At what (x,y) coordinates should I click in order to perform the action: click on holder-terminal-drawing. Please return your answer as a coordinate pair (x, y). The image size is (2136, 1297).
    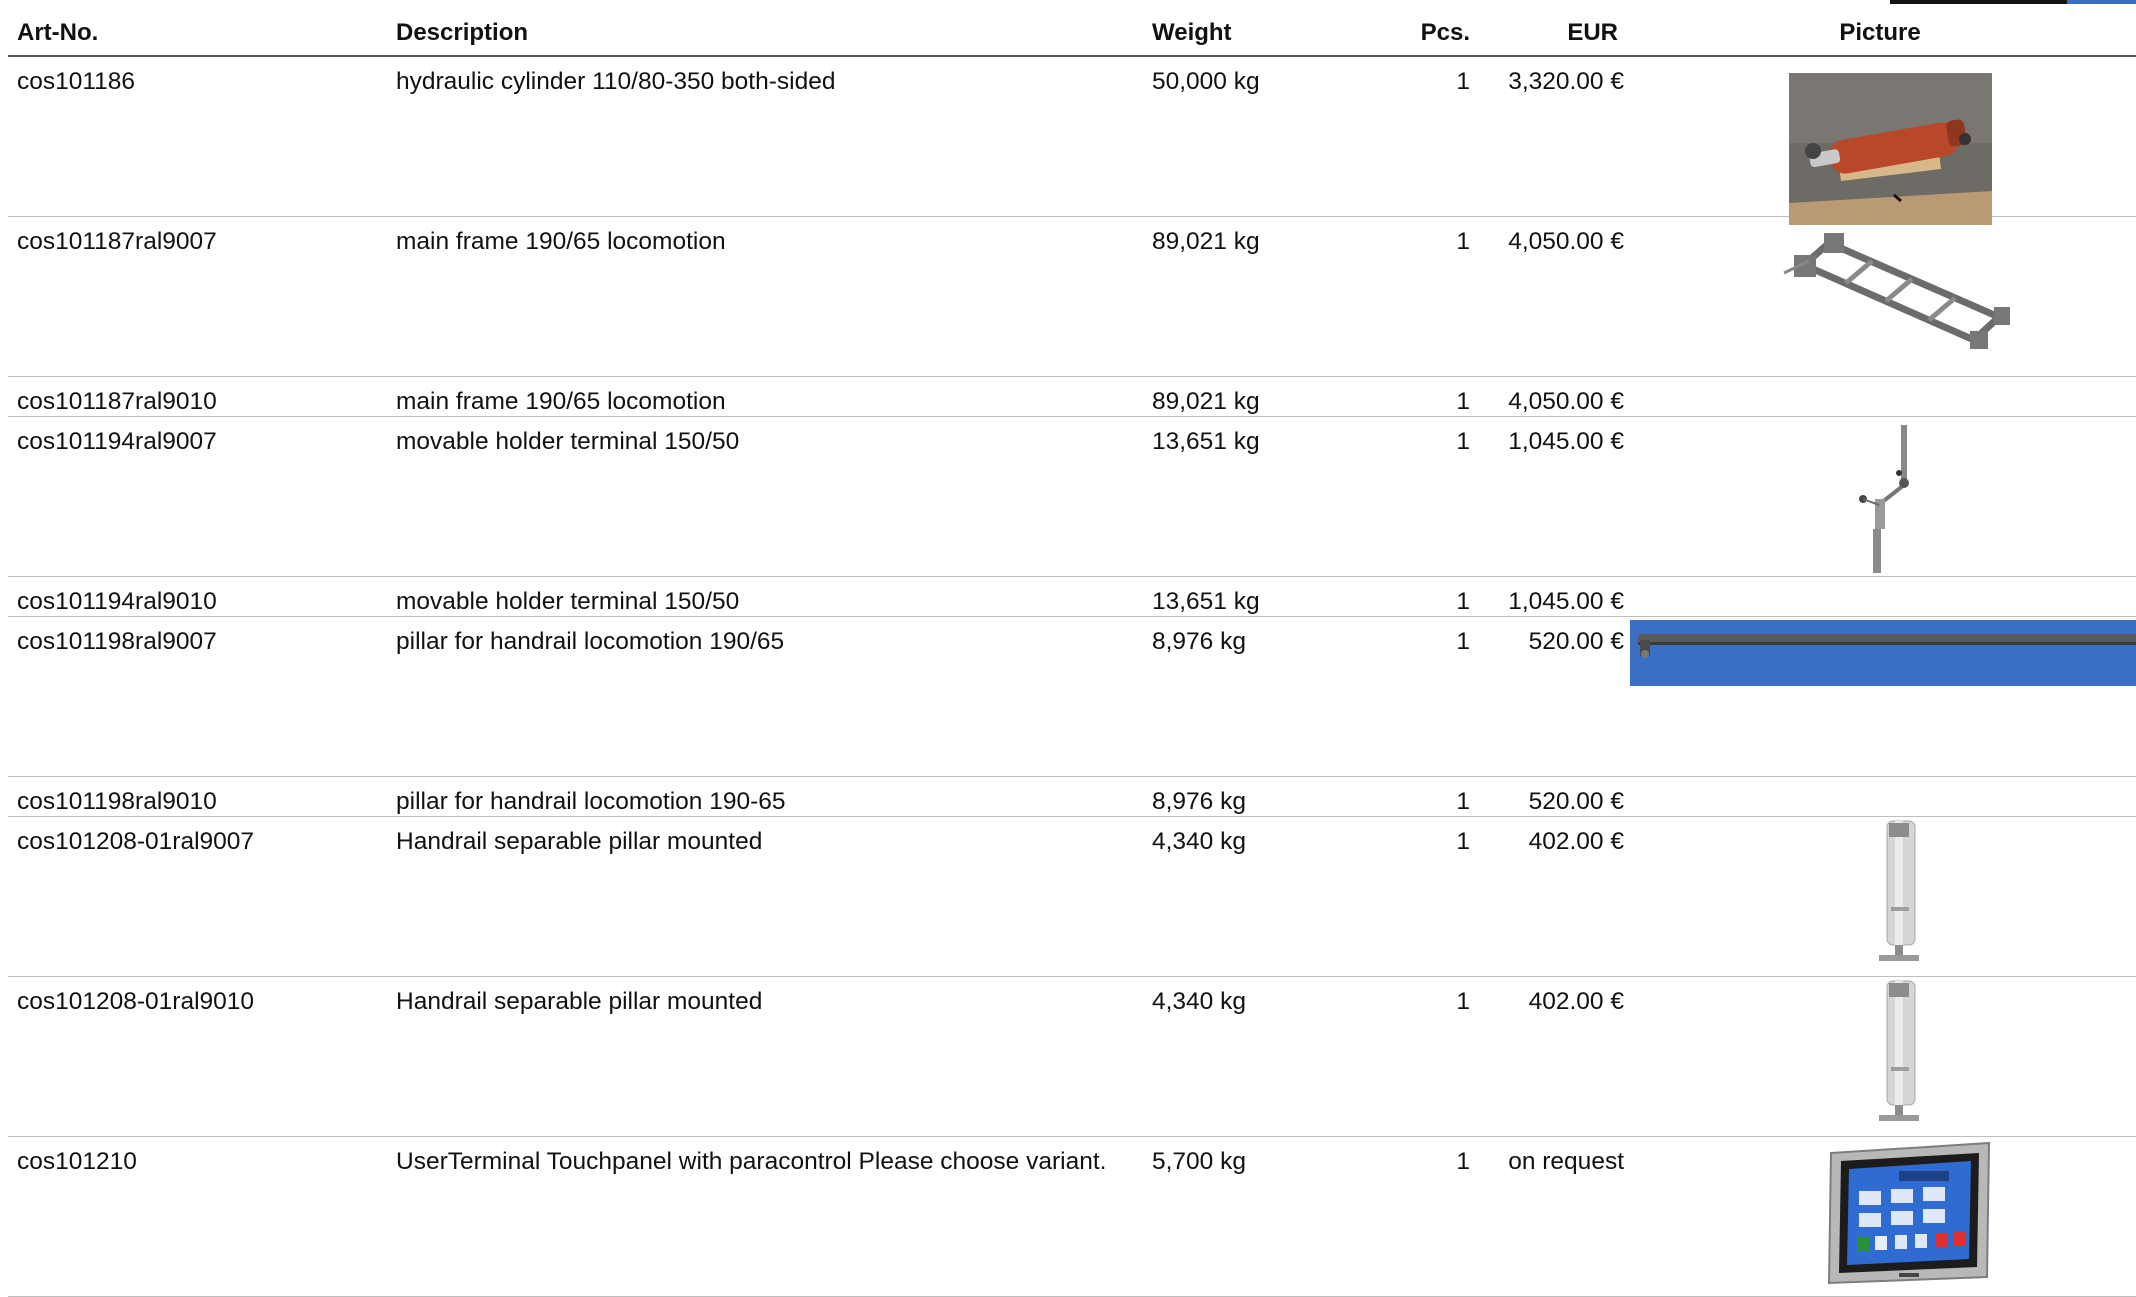
    Looking at the image, I should click on (1884, 498).